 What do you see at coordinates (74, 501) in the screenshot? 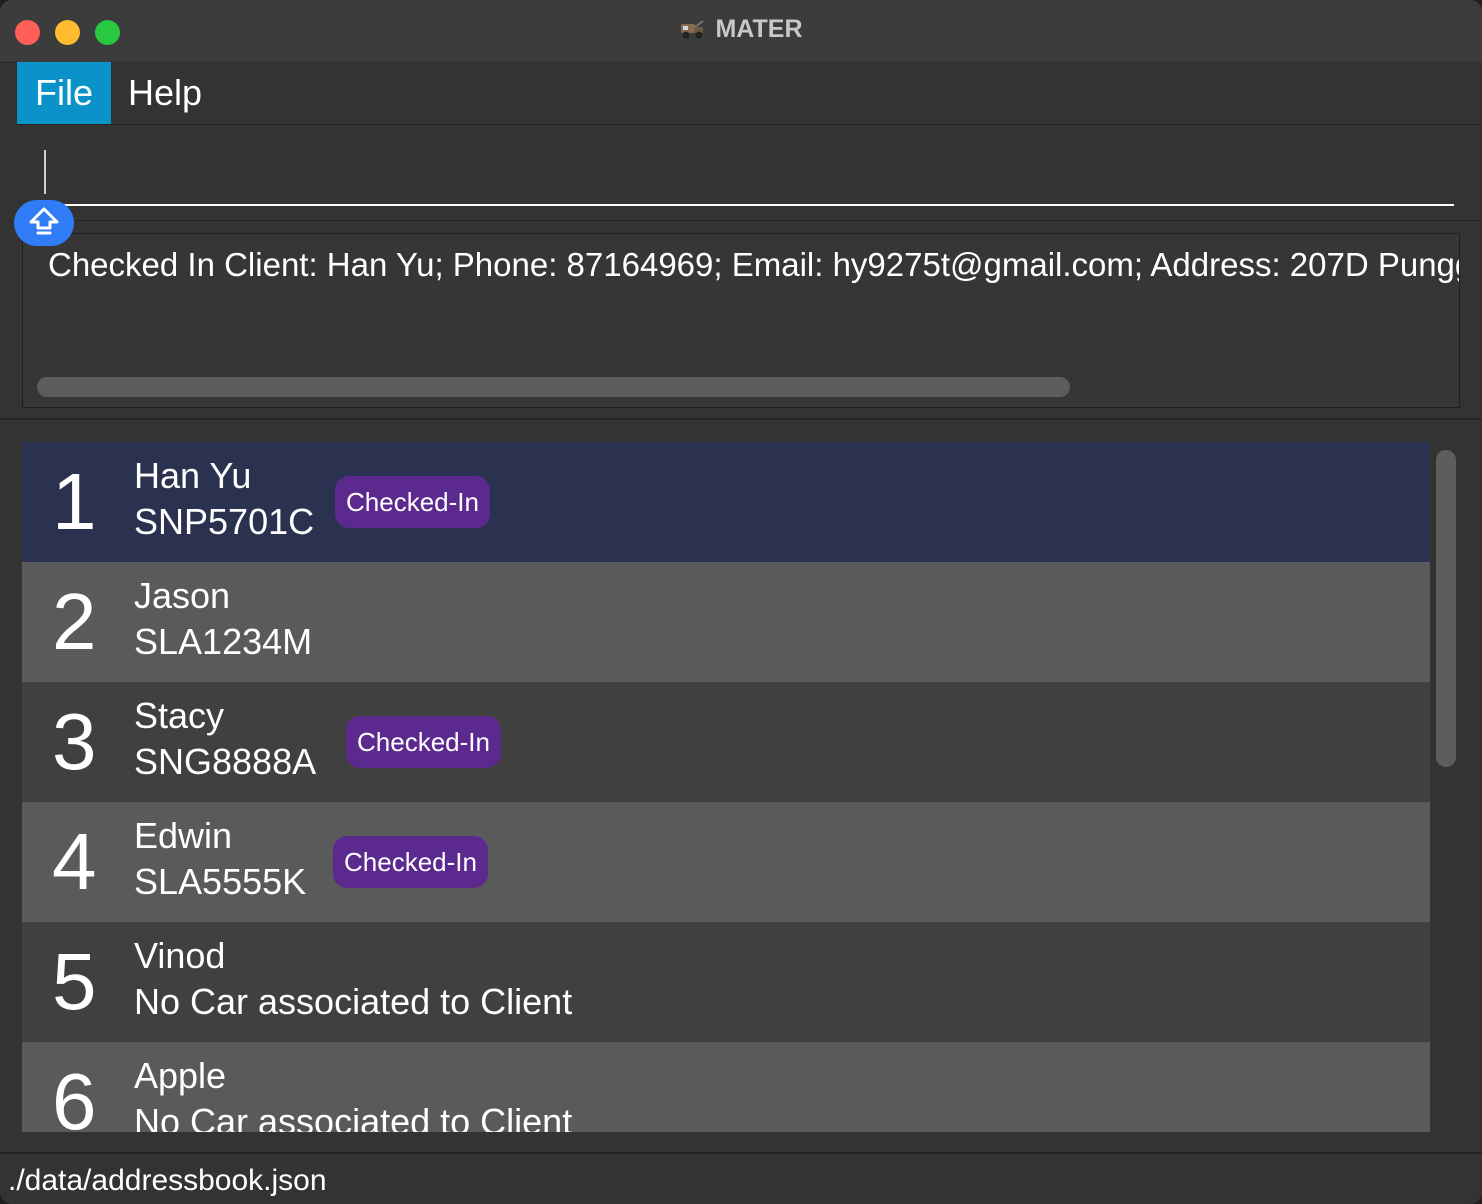
I see `client-index: 1` at bounding box center [74, 501].